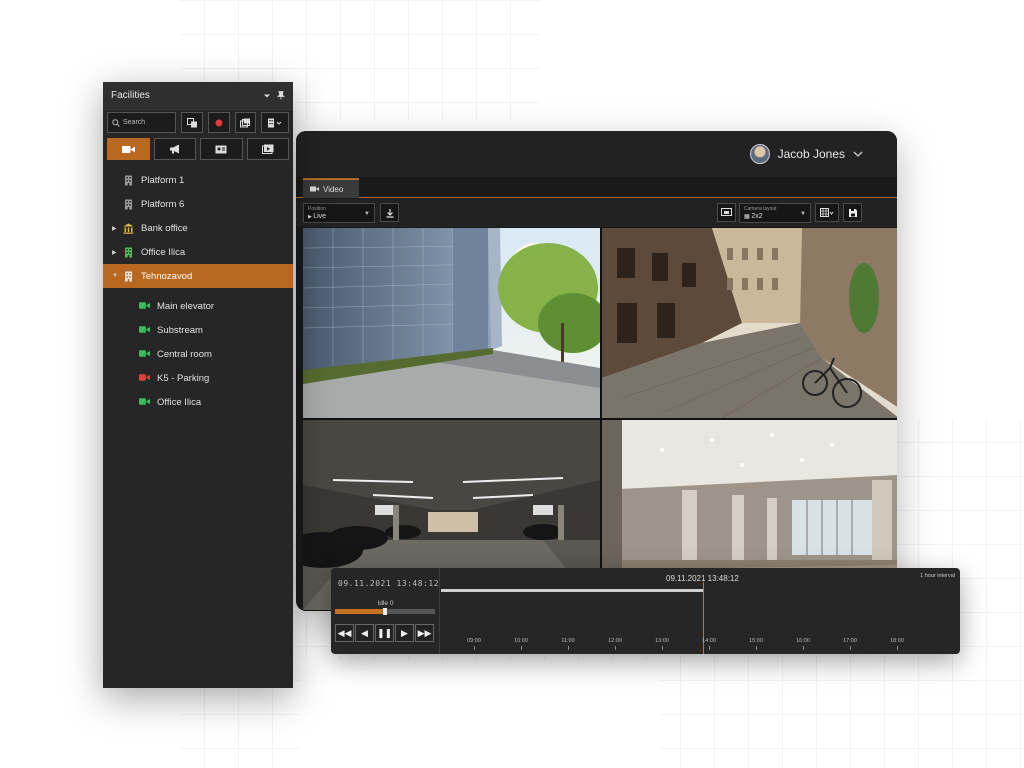 This screenshot has height=768, width=1024. Describe the element at coordinates (186, 306) in the screenshot. I see `tree-item-label: Main elevator` at that location.